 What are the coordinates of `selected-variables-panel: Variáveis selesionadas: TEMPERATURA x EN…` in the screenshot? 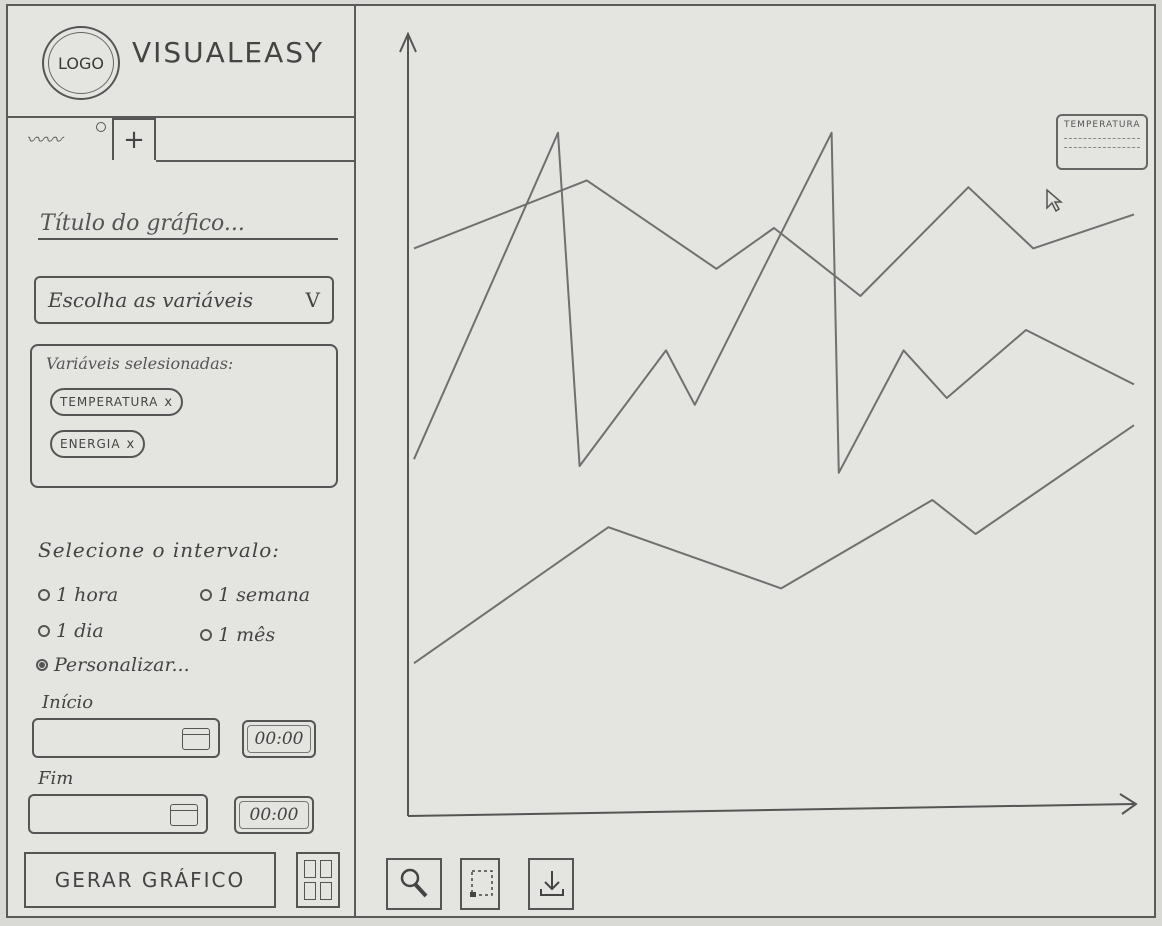 It's located at (184, 416).